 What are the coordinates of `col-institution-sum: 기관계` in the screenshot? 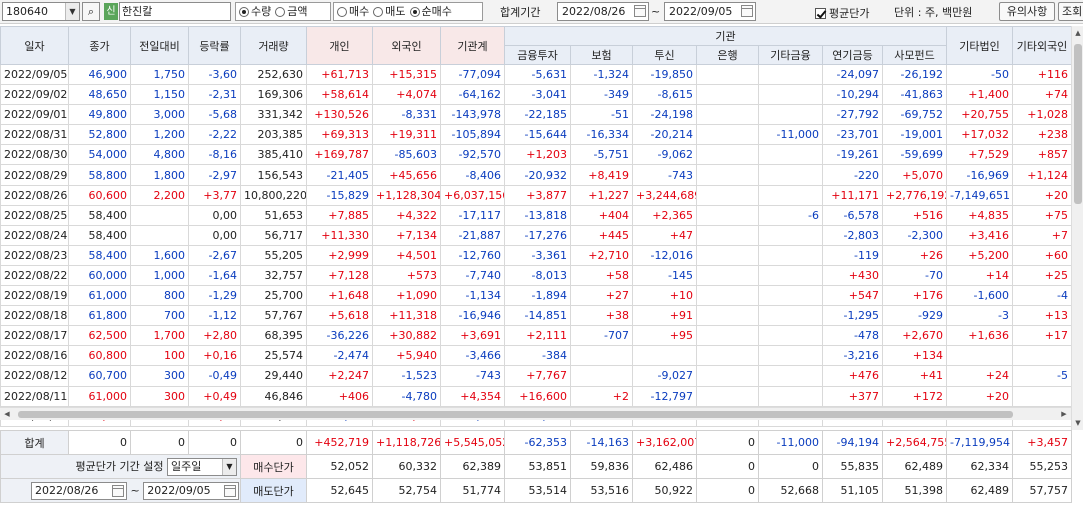 It's located at (472, 45).